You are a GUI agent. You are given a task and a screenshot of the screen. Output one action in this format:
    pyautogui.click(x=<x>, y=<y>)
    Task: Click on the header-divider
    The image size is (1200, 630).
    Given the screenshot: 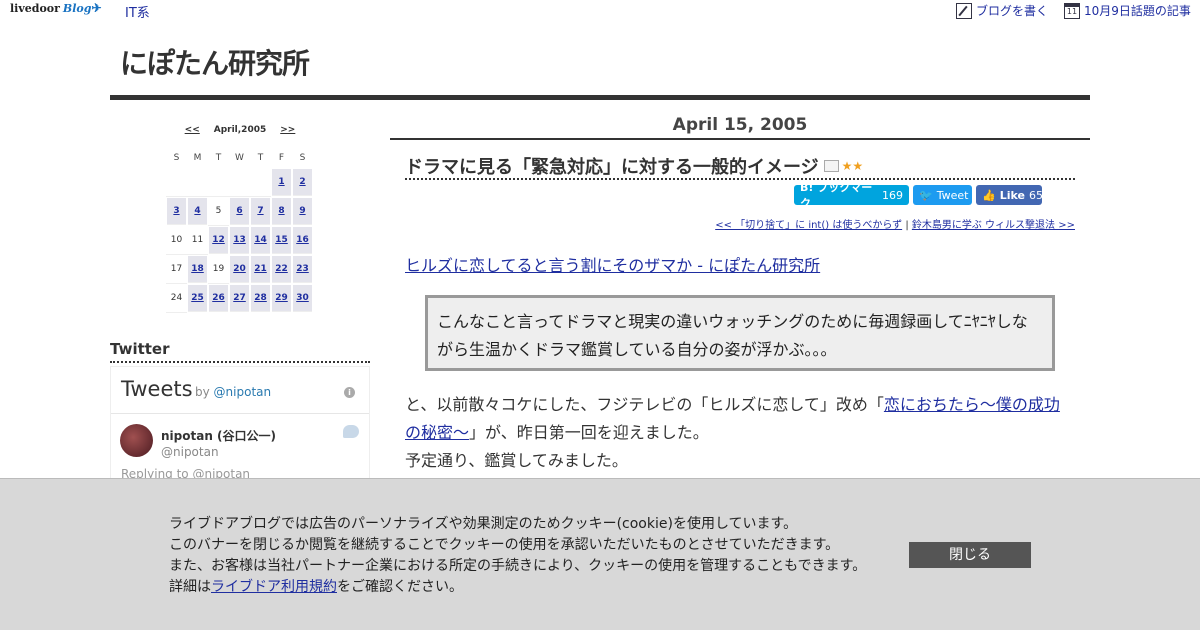 What is the action you would take?
    pyautogui.click(x=600, y=97)
    